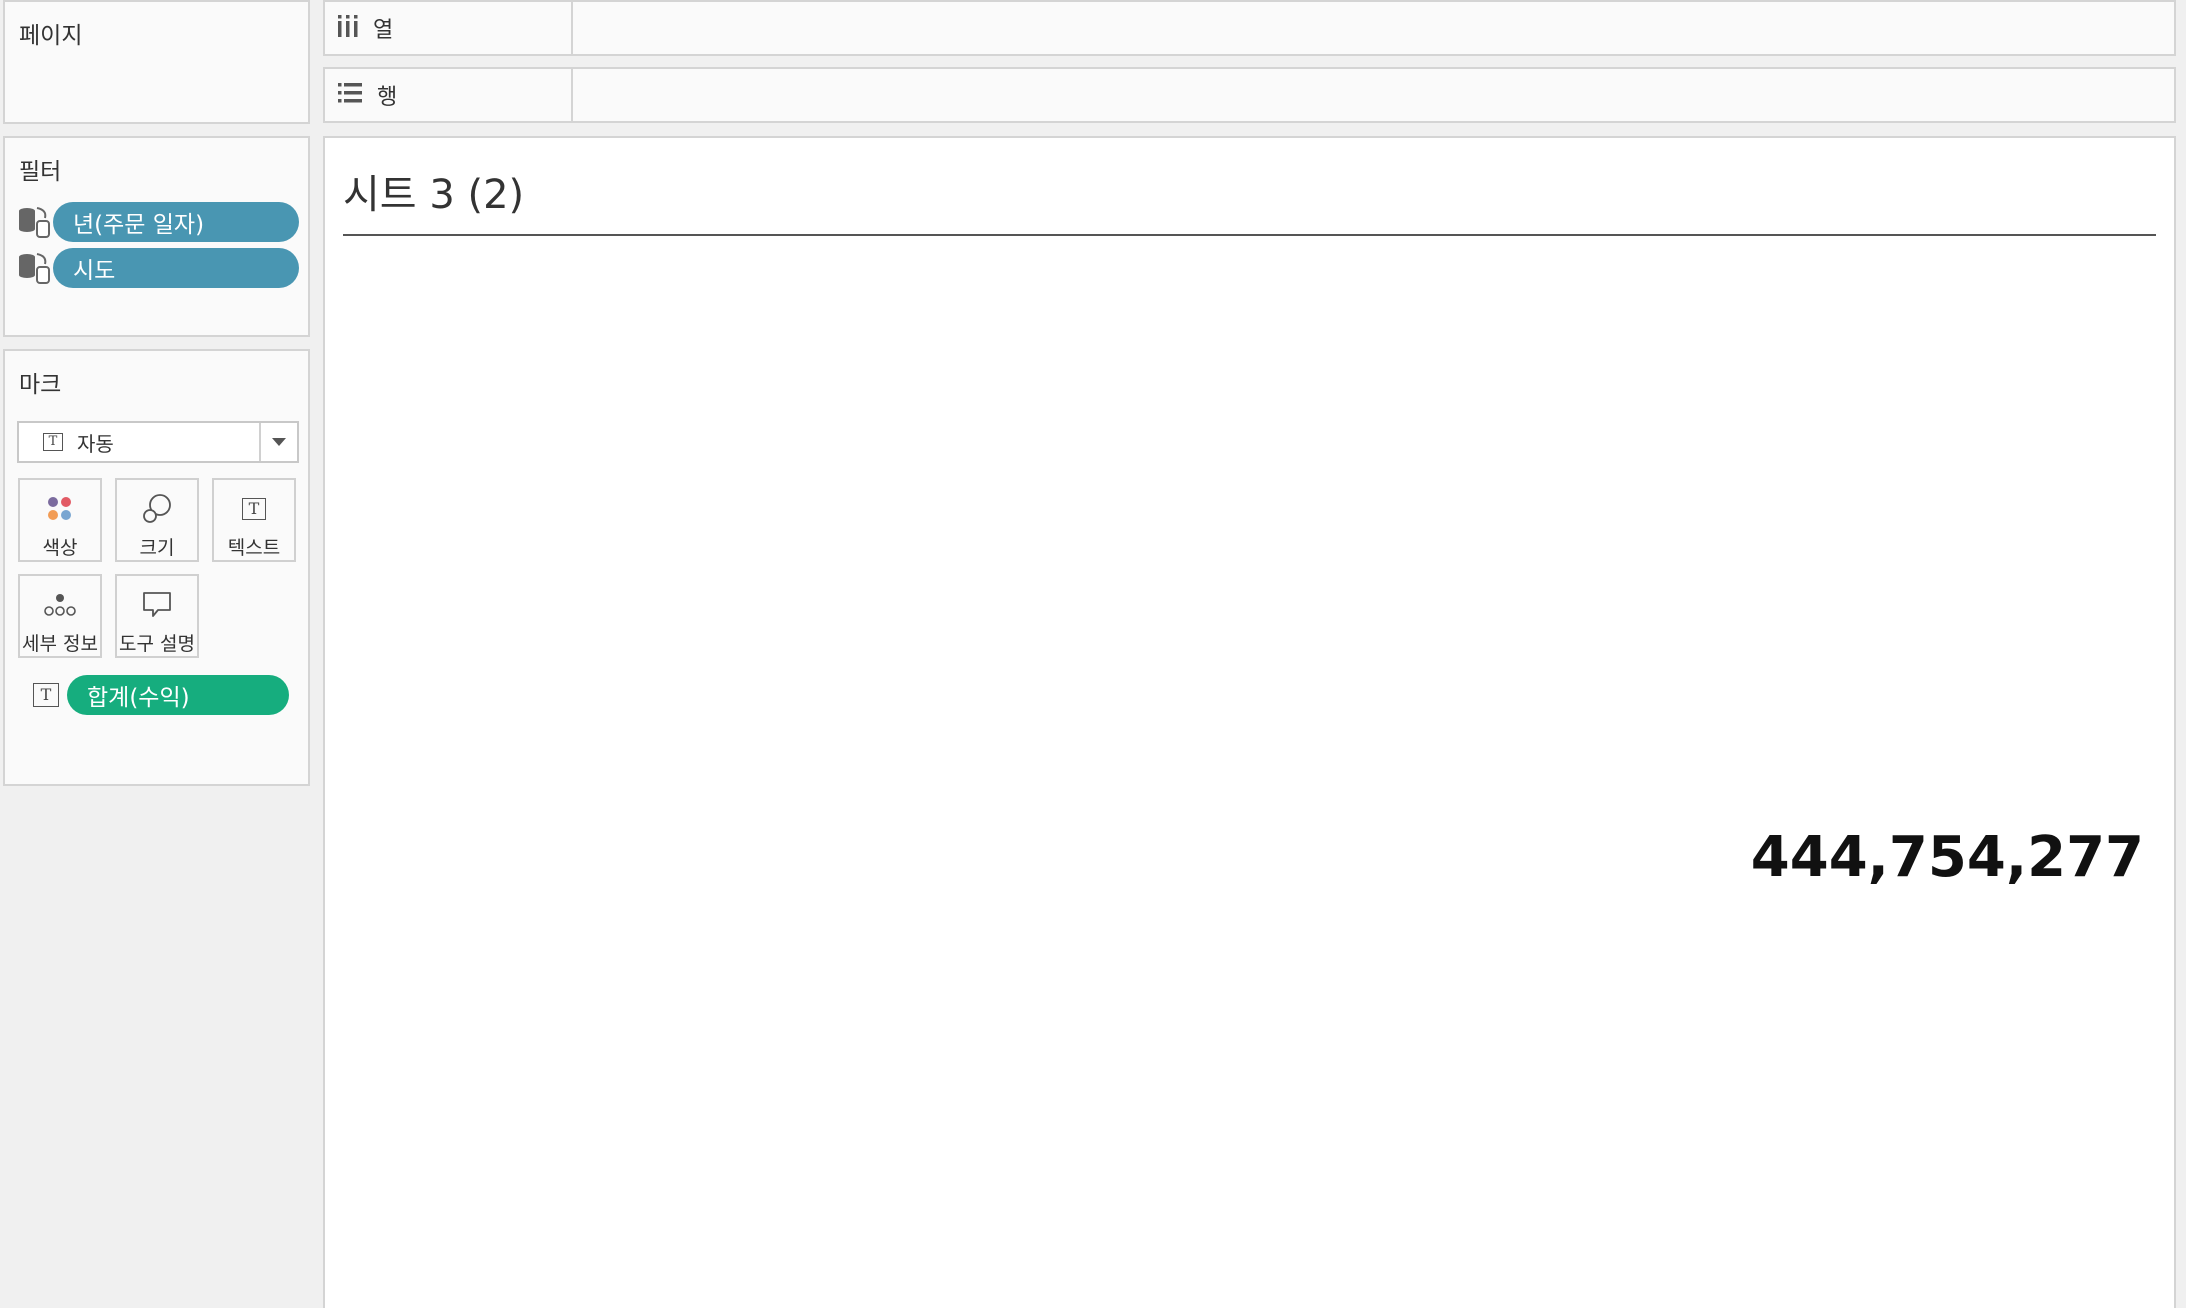  Describe the element at coordinates (60, 604) in the screenshot. I see `detail-dots-icon` at that location.